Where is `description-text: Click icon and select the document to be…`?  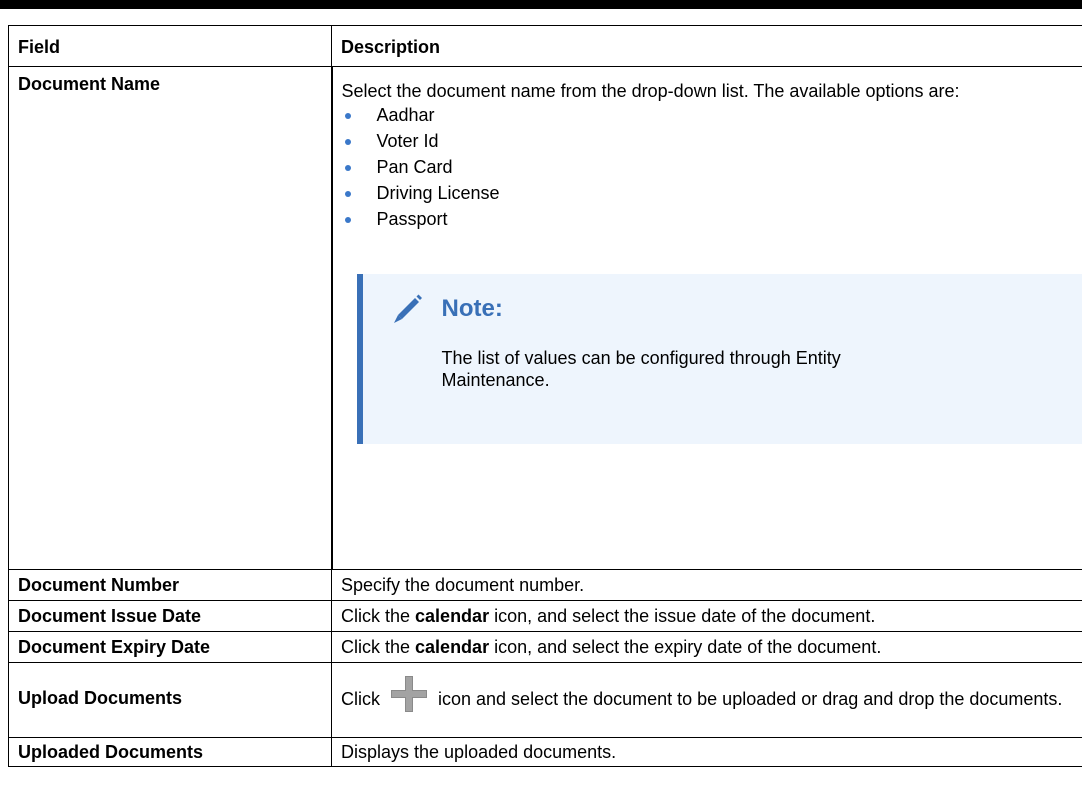 description-text: Click icon and select the document to be… is located at coordinates (707, 688).